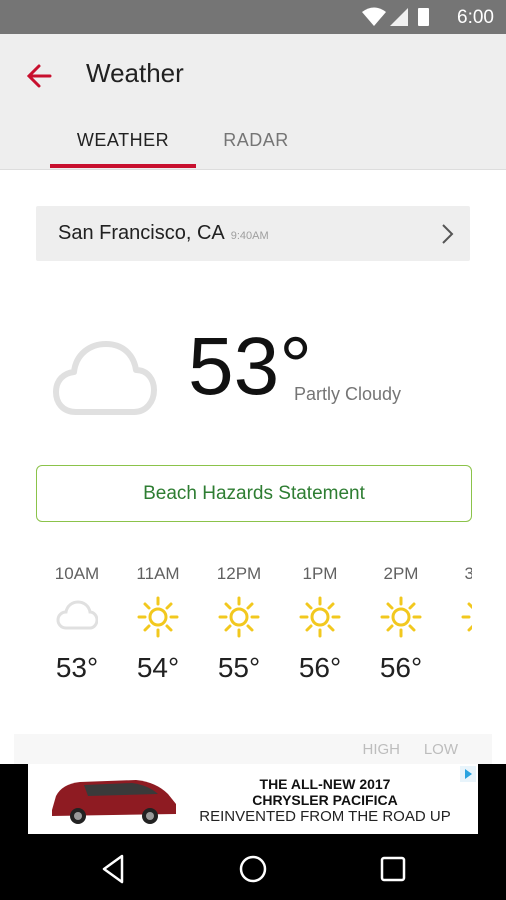 The image size is (506, 900). I want to click on weather-alert-button: Beach Hazards Statement, so click(254, 493).